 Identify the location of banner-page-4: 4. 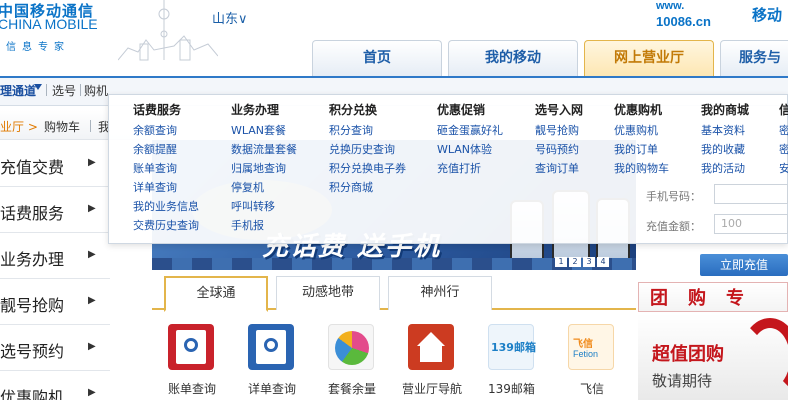
(603, 262).